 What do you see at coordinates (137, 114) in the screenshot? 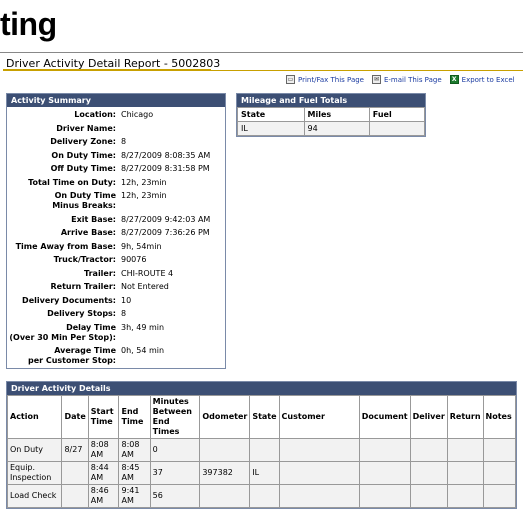
I see `summary-value: Chicago` at bounding box center [137, 114].